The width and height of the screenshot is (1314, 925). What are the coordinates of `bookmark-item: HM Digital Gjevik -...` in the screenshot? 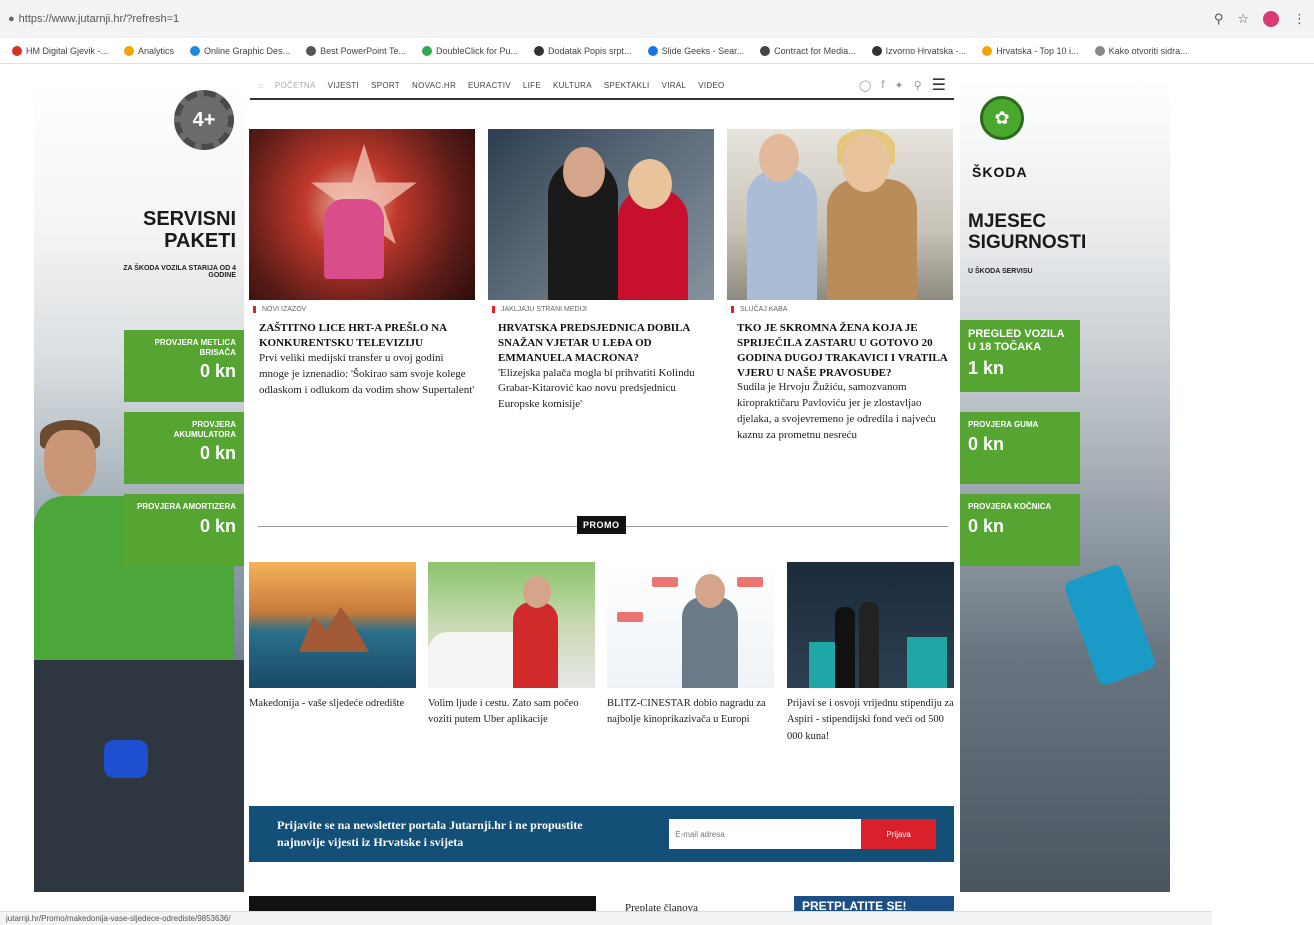 It's located at (60, 50).